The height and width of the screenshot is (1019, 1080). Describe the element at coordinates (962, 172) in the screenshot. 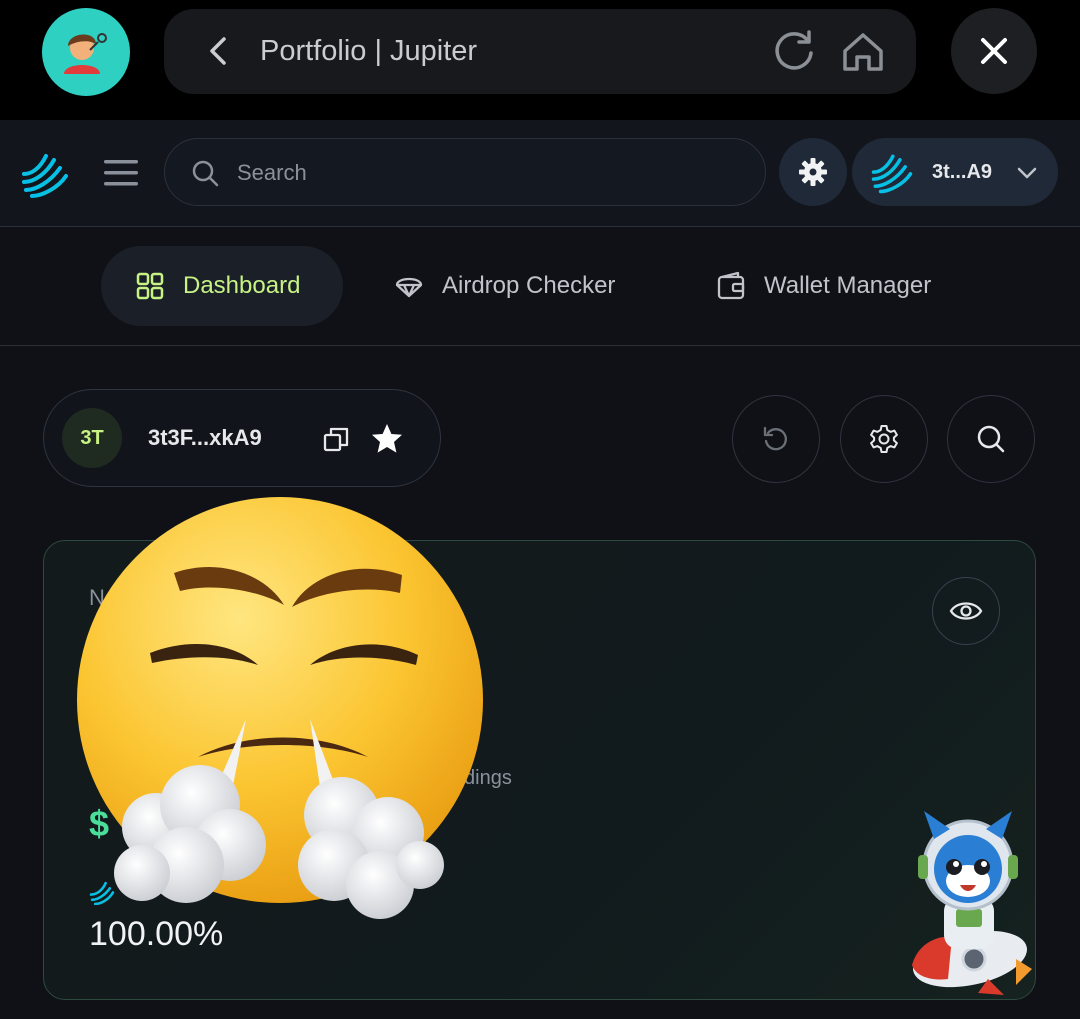

I see `wallet-address-short: 3t...A9` at that location.